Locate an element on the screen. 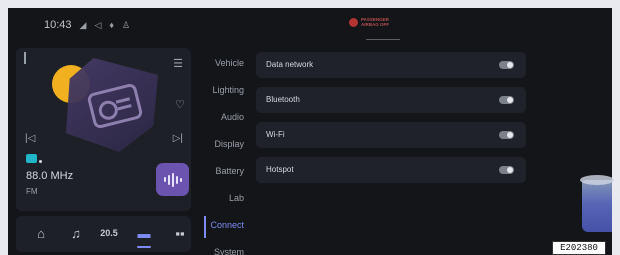 This screenshot has width=620, height=255. hotspot-toggle is located at coordinates (506, 170).